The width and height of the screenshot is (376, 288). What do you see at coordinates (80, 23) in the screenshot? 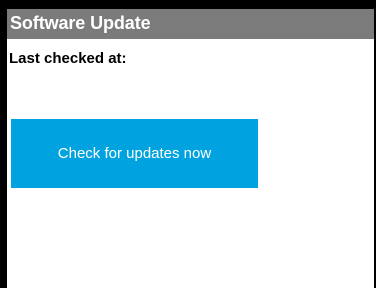
I see `window-title: Software Update` at bounding box center [80, 23].